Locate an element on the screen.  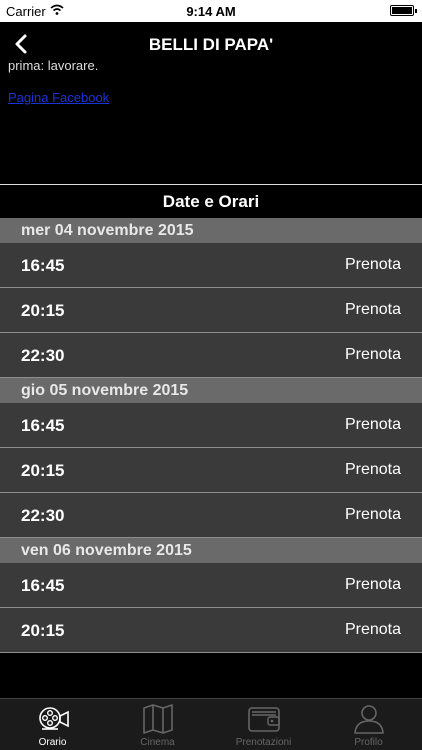
page-title: BELLI DI PAPA' is located at coordinates (211, 44).